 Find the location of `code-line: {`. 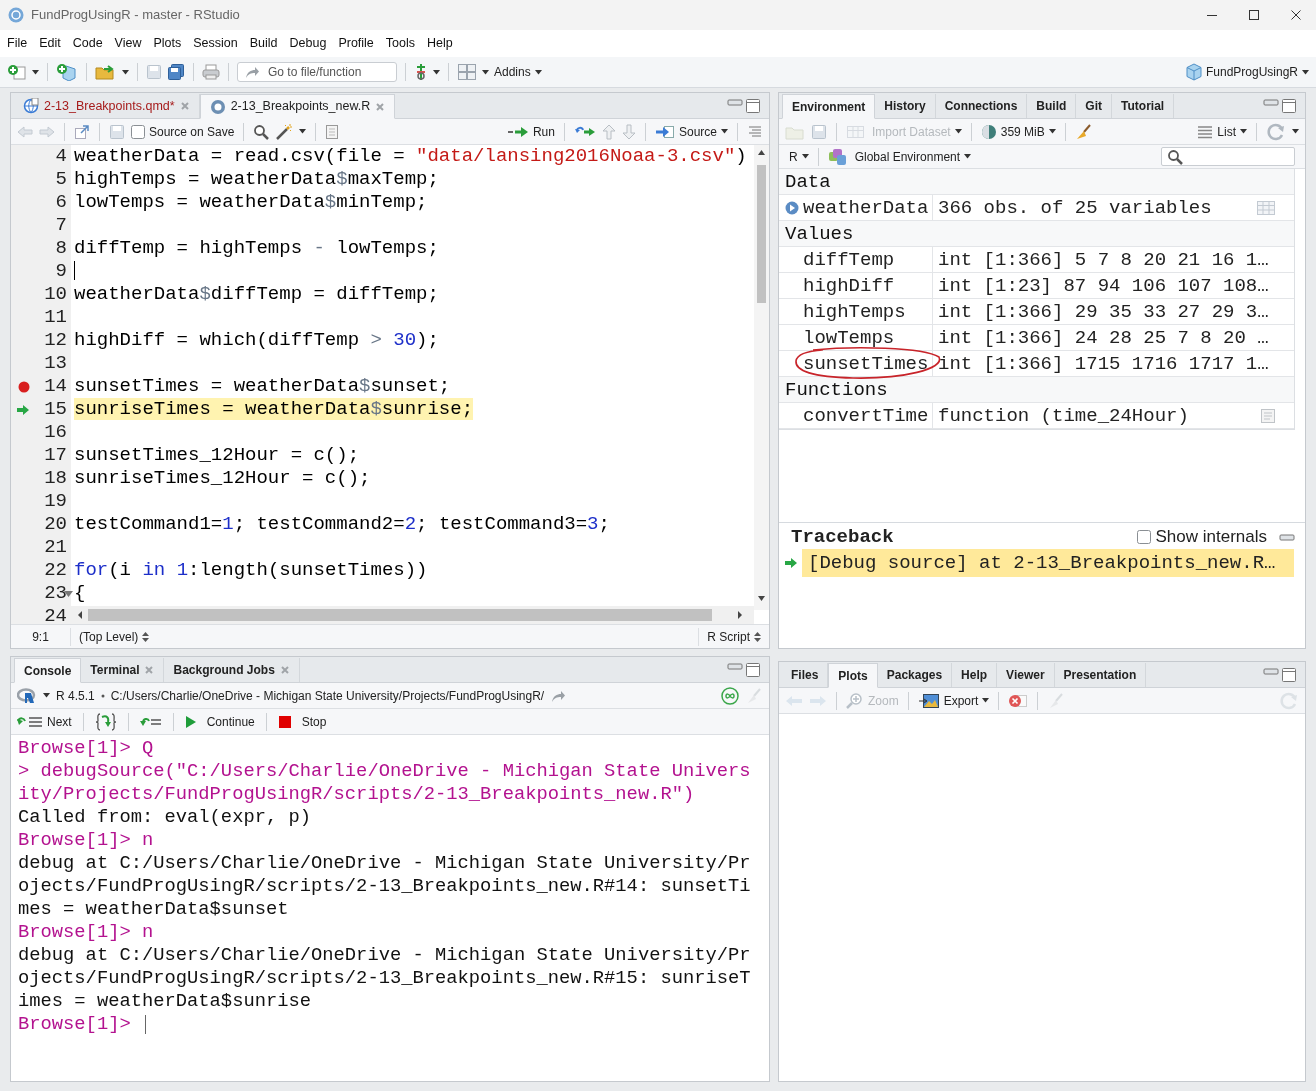

code-line: { is located at coordinates (80, 593).